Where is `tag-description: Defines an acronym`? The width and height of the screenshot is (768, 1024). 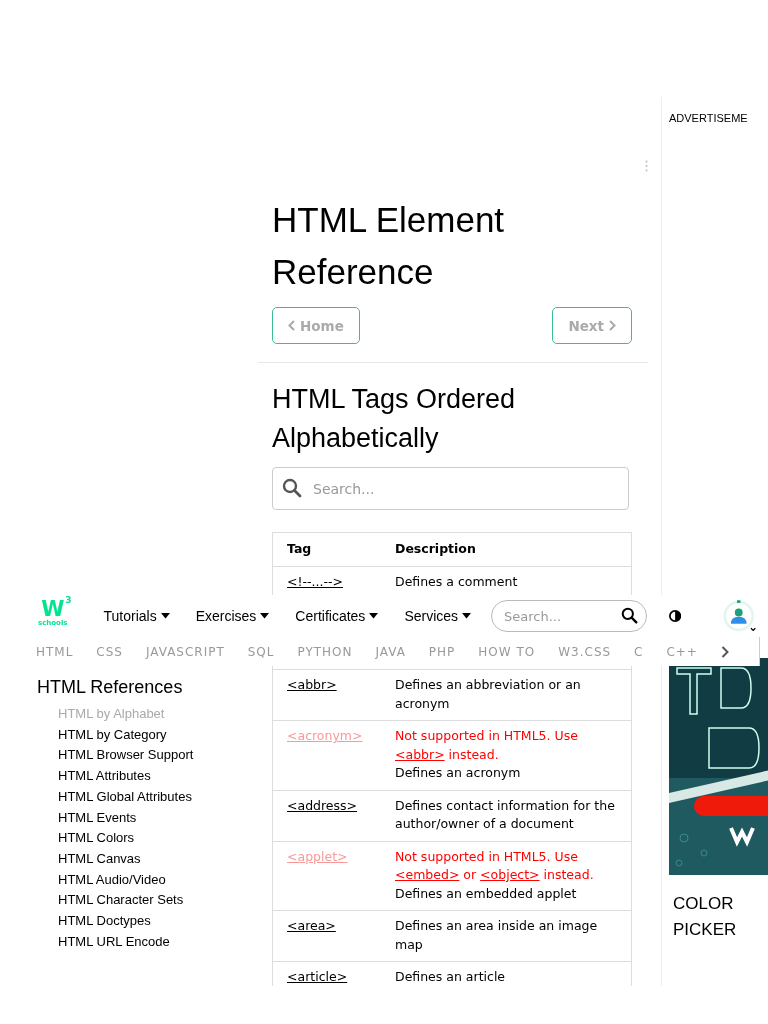
tag-description: Defines an acronym is located at coordinates (458, 773).